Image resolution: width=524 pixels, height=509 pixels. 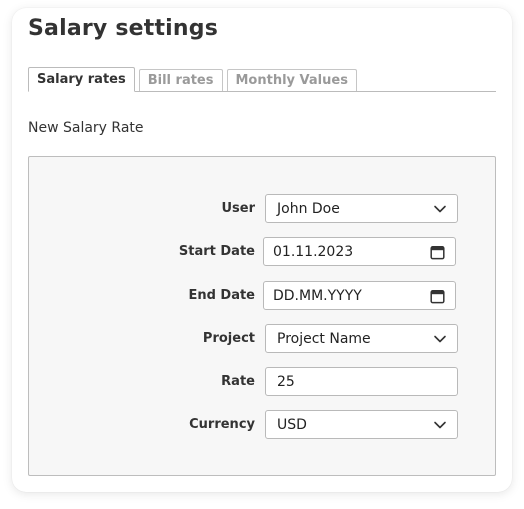 I want to click on start-date-row: Start Date 01.11.2023, so click(x=262, y=252).